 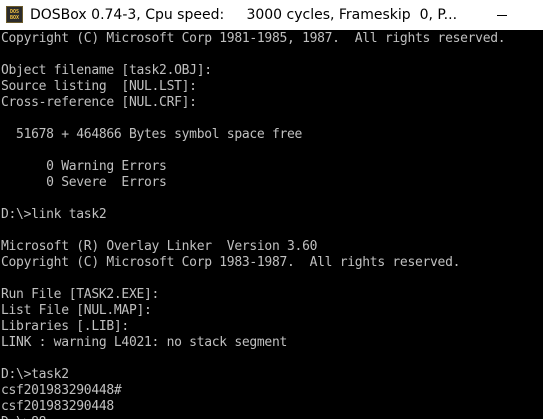 What do you see at coordinates (152, 134) in the screenshot?
I see `console-line: 51678 + 464866 Bytes symbol space free` at bounding box center [152, 134].